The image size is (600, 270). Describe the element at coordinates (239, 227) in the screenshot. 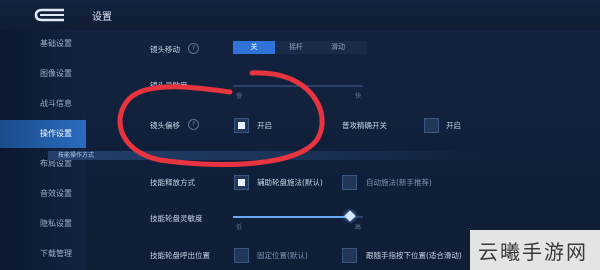

I see `wheel-sensitivity-min: 低` at that location.